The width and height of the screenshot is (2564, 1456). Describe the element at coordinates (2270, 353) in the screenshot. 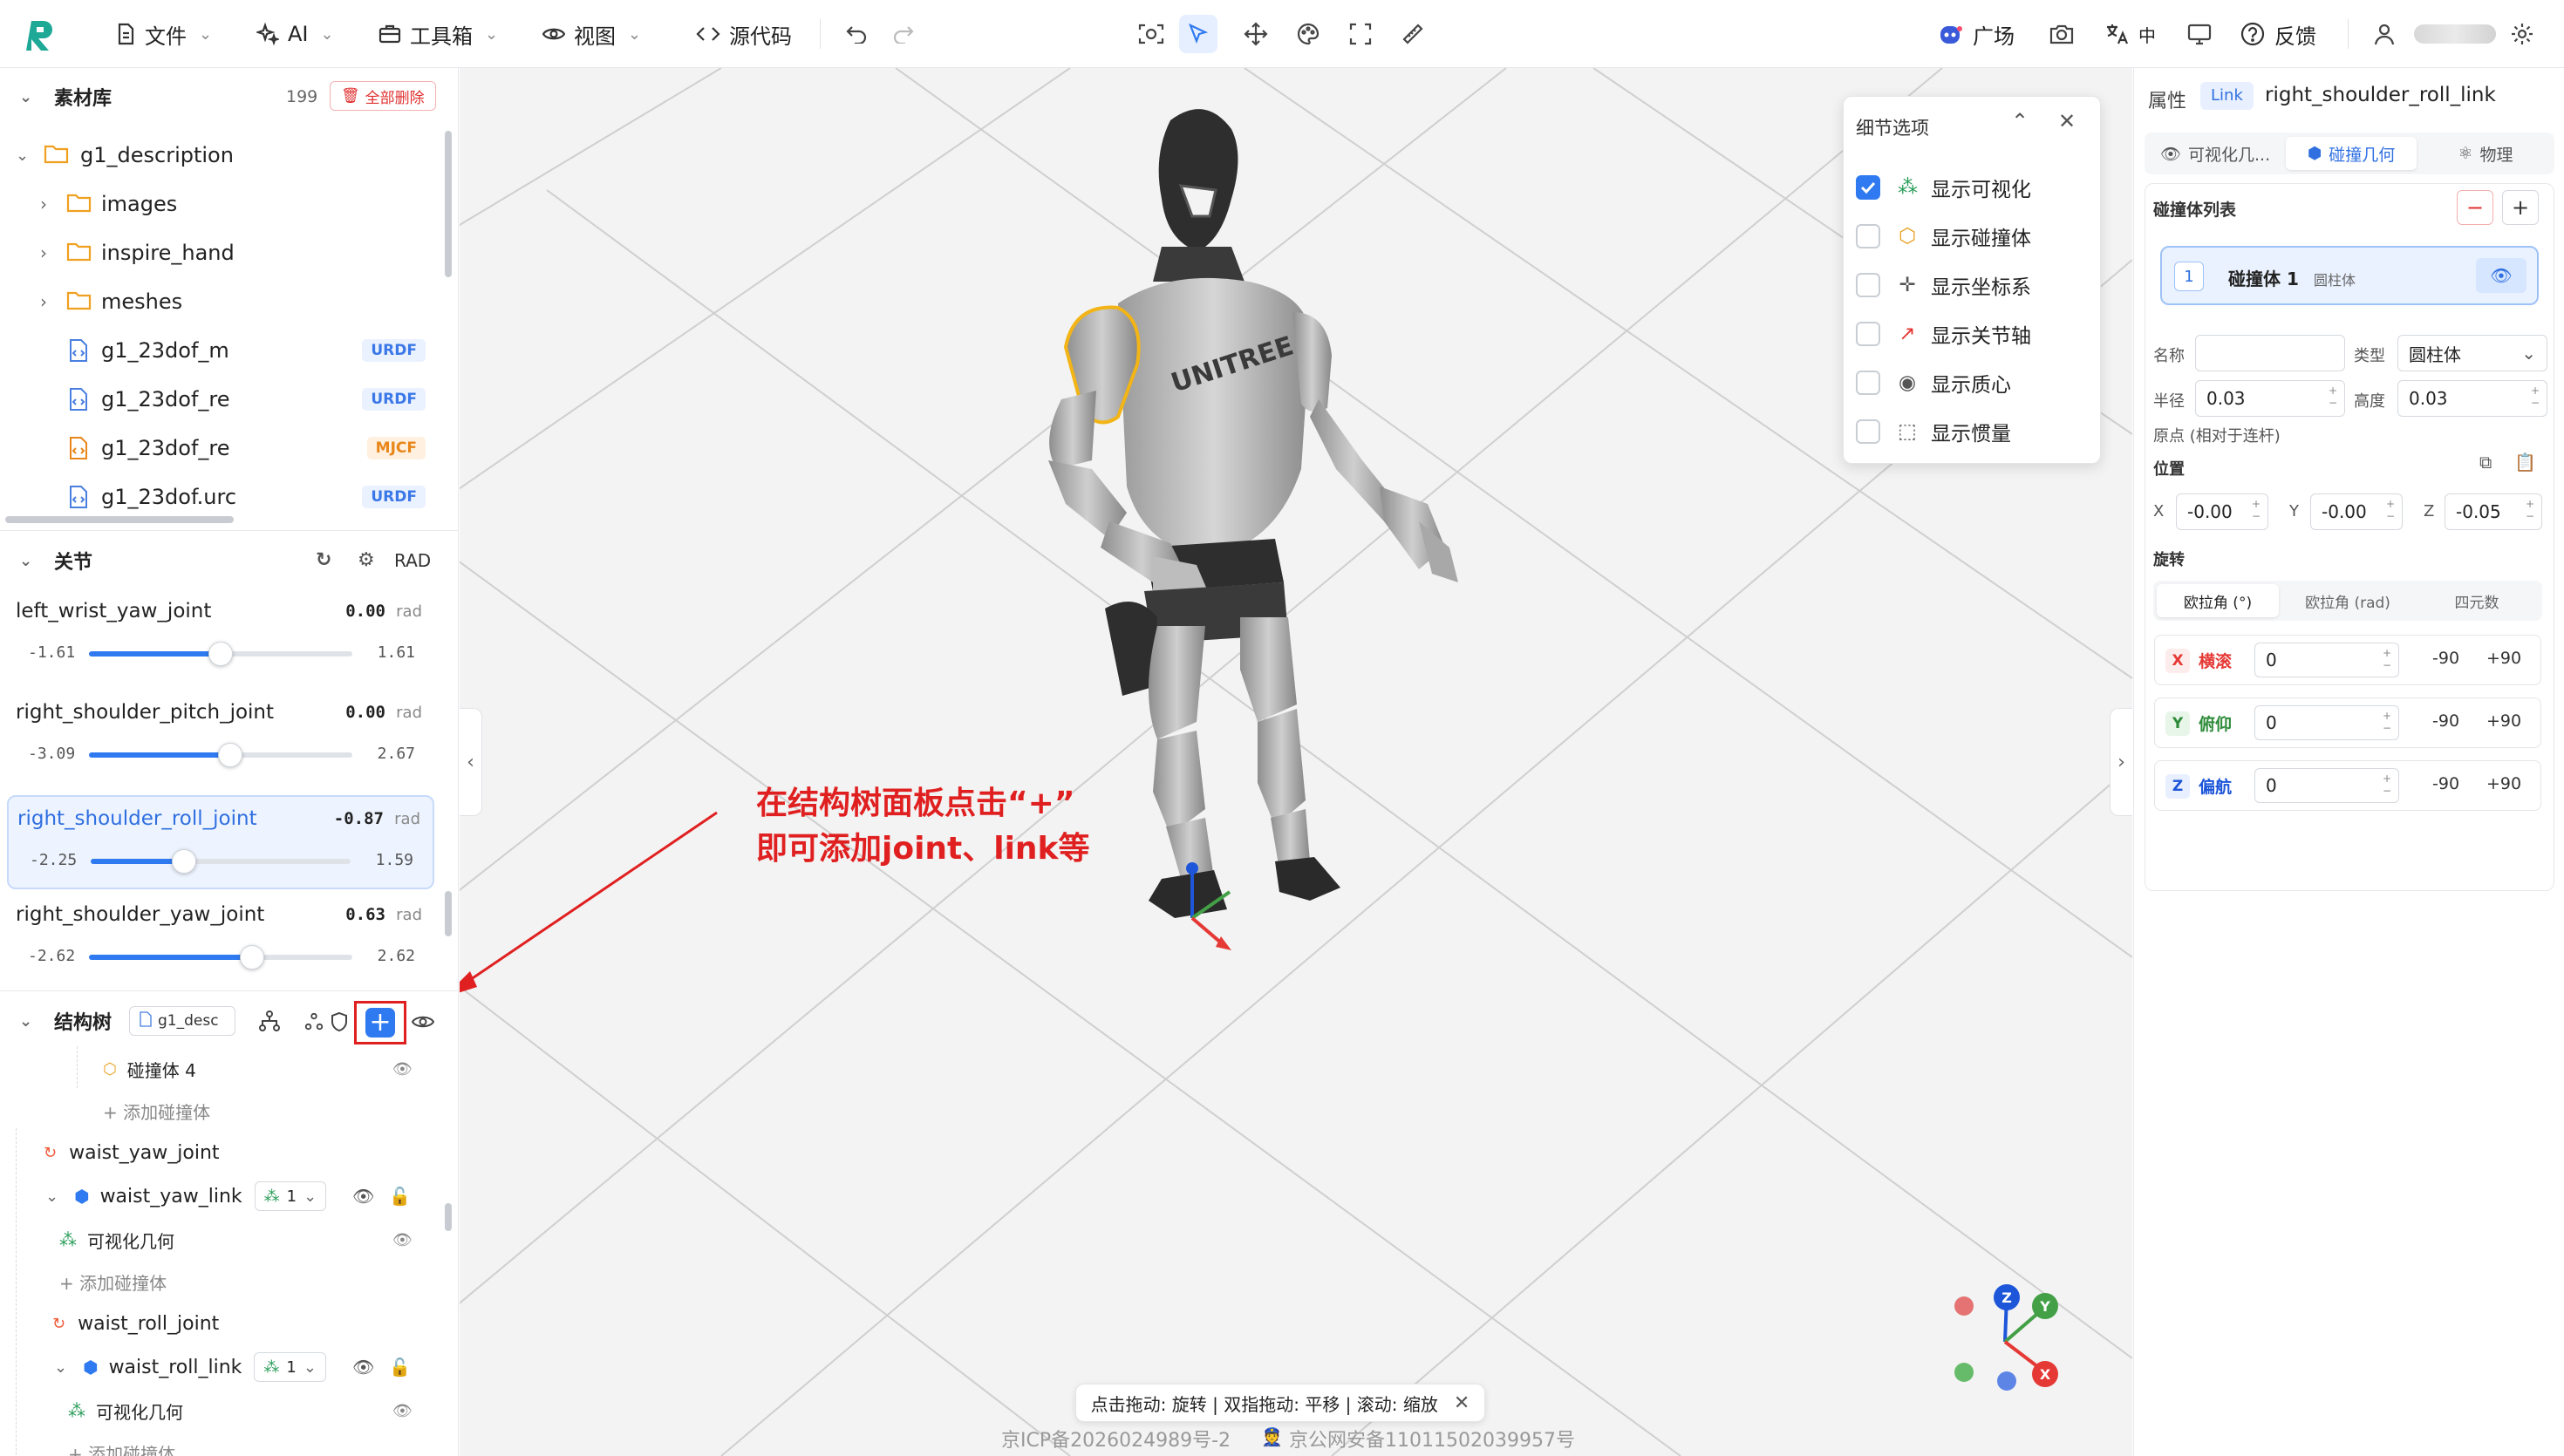

I see `collision-name-input` at that location.